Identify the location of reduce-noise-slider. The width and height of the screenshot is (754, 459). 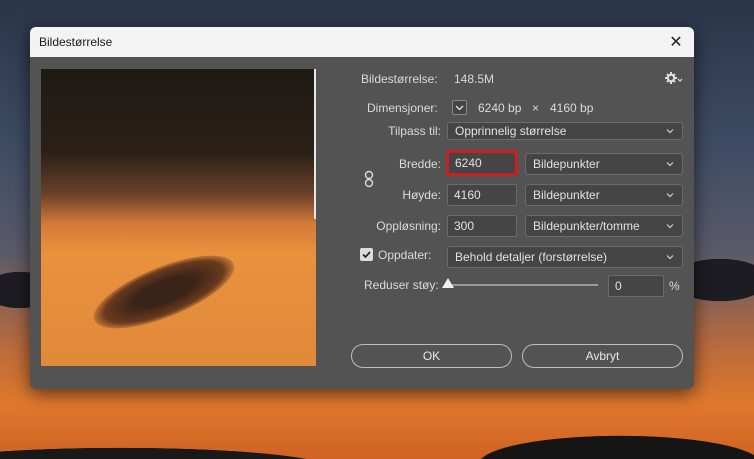
(523, 285).